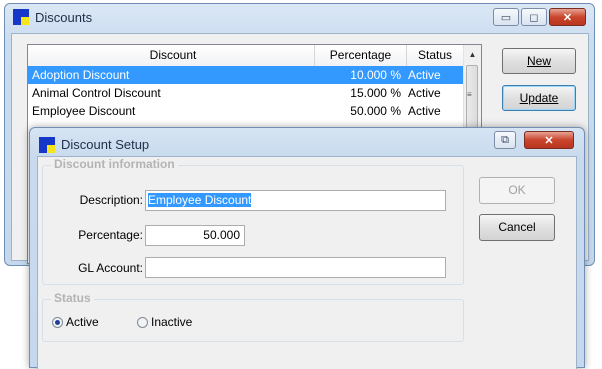 The width and height of the screenshot is (602, 369). I want to click on ok-button-label: OK, so click(517, 190).